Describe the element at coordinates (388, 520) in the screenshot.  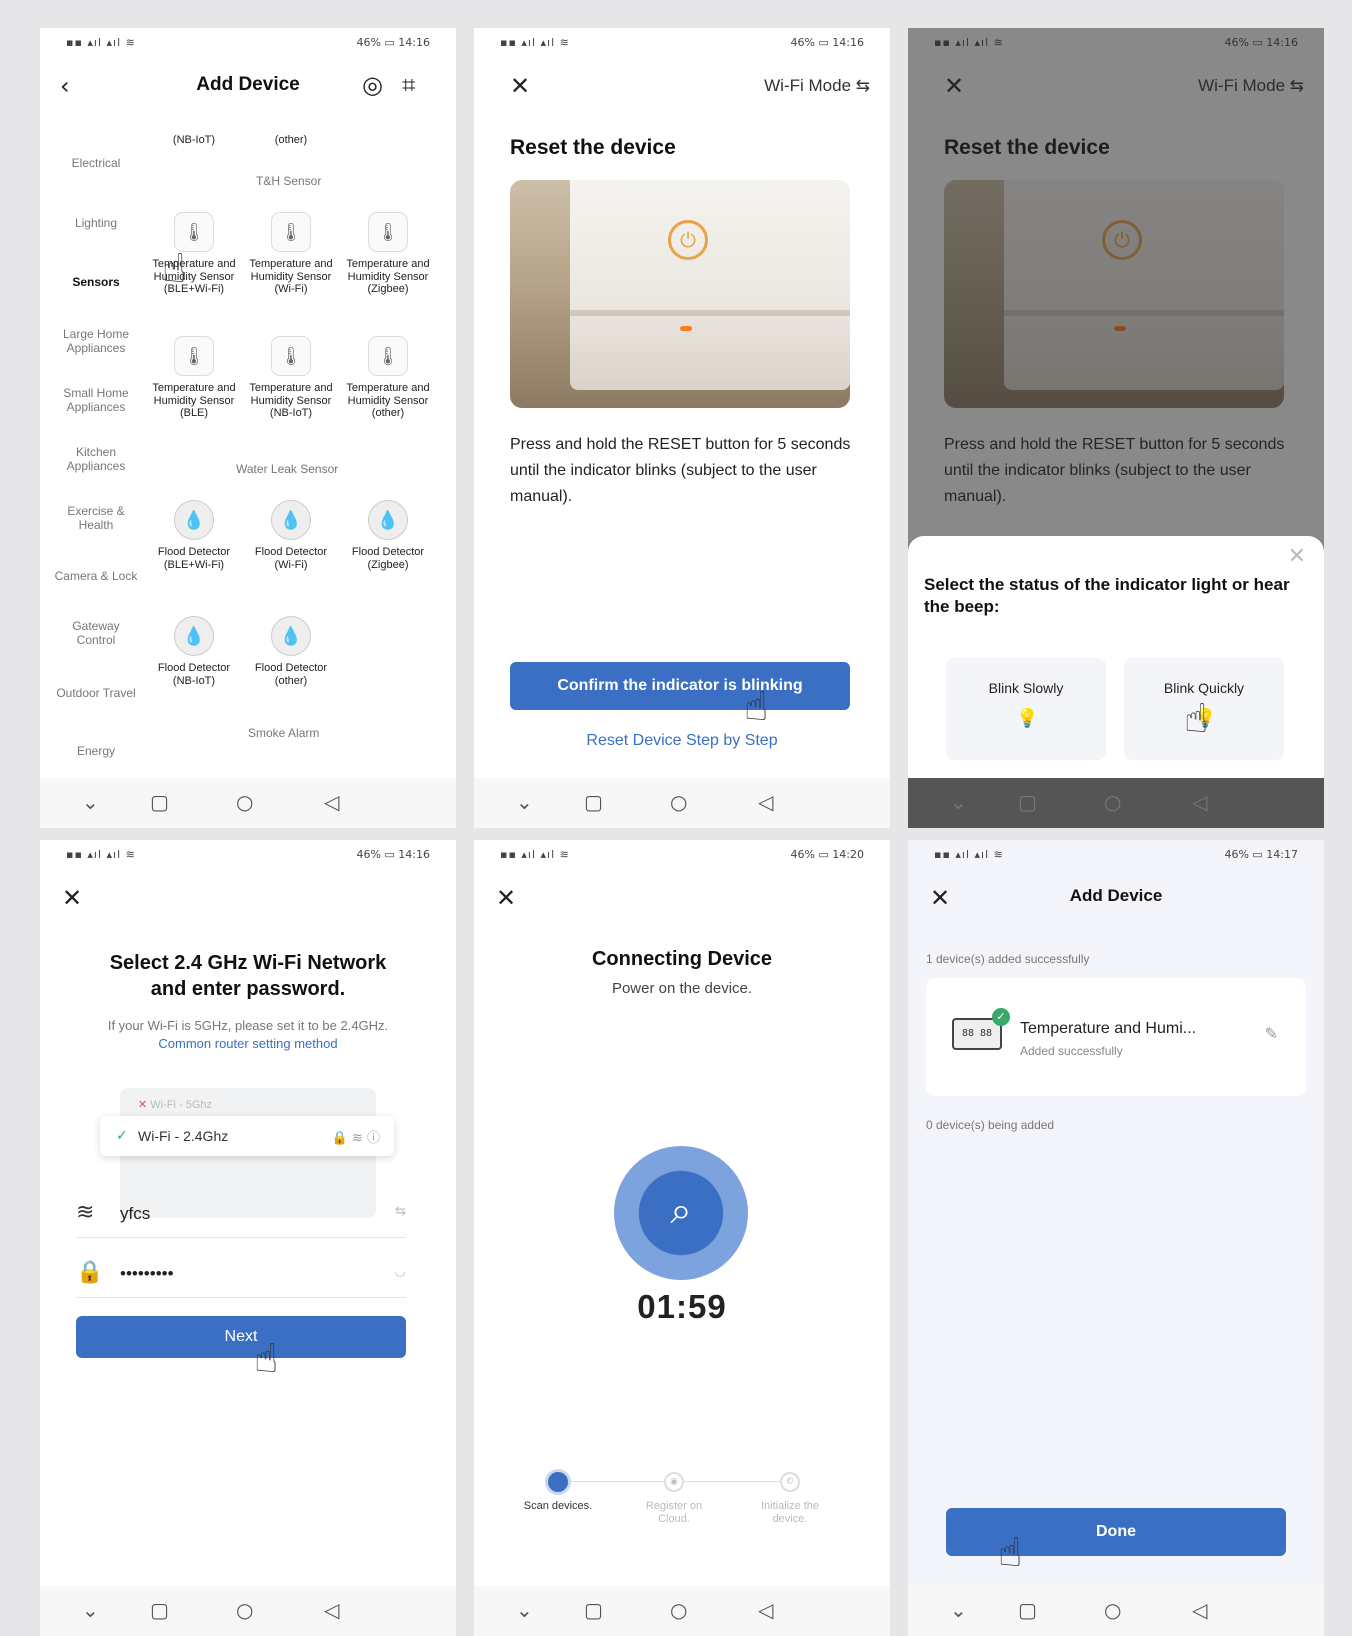
I see `water-drop-icon: 💧` at that location.